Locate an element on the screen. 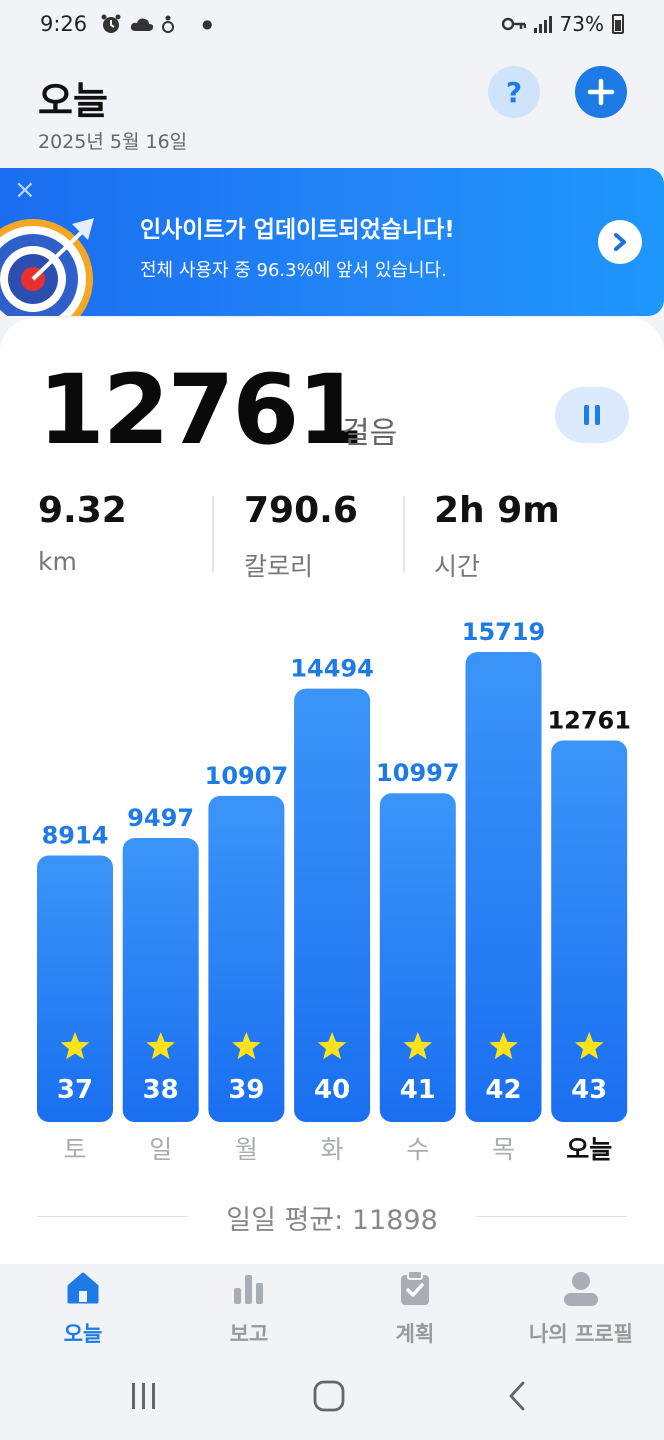 This screenshot has width=664, height=1440. nav-item-report: 보고 is located at coordinates (249, 1308).